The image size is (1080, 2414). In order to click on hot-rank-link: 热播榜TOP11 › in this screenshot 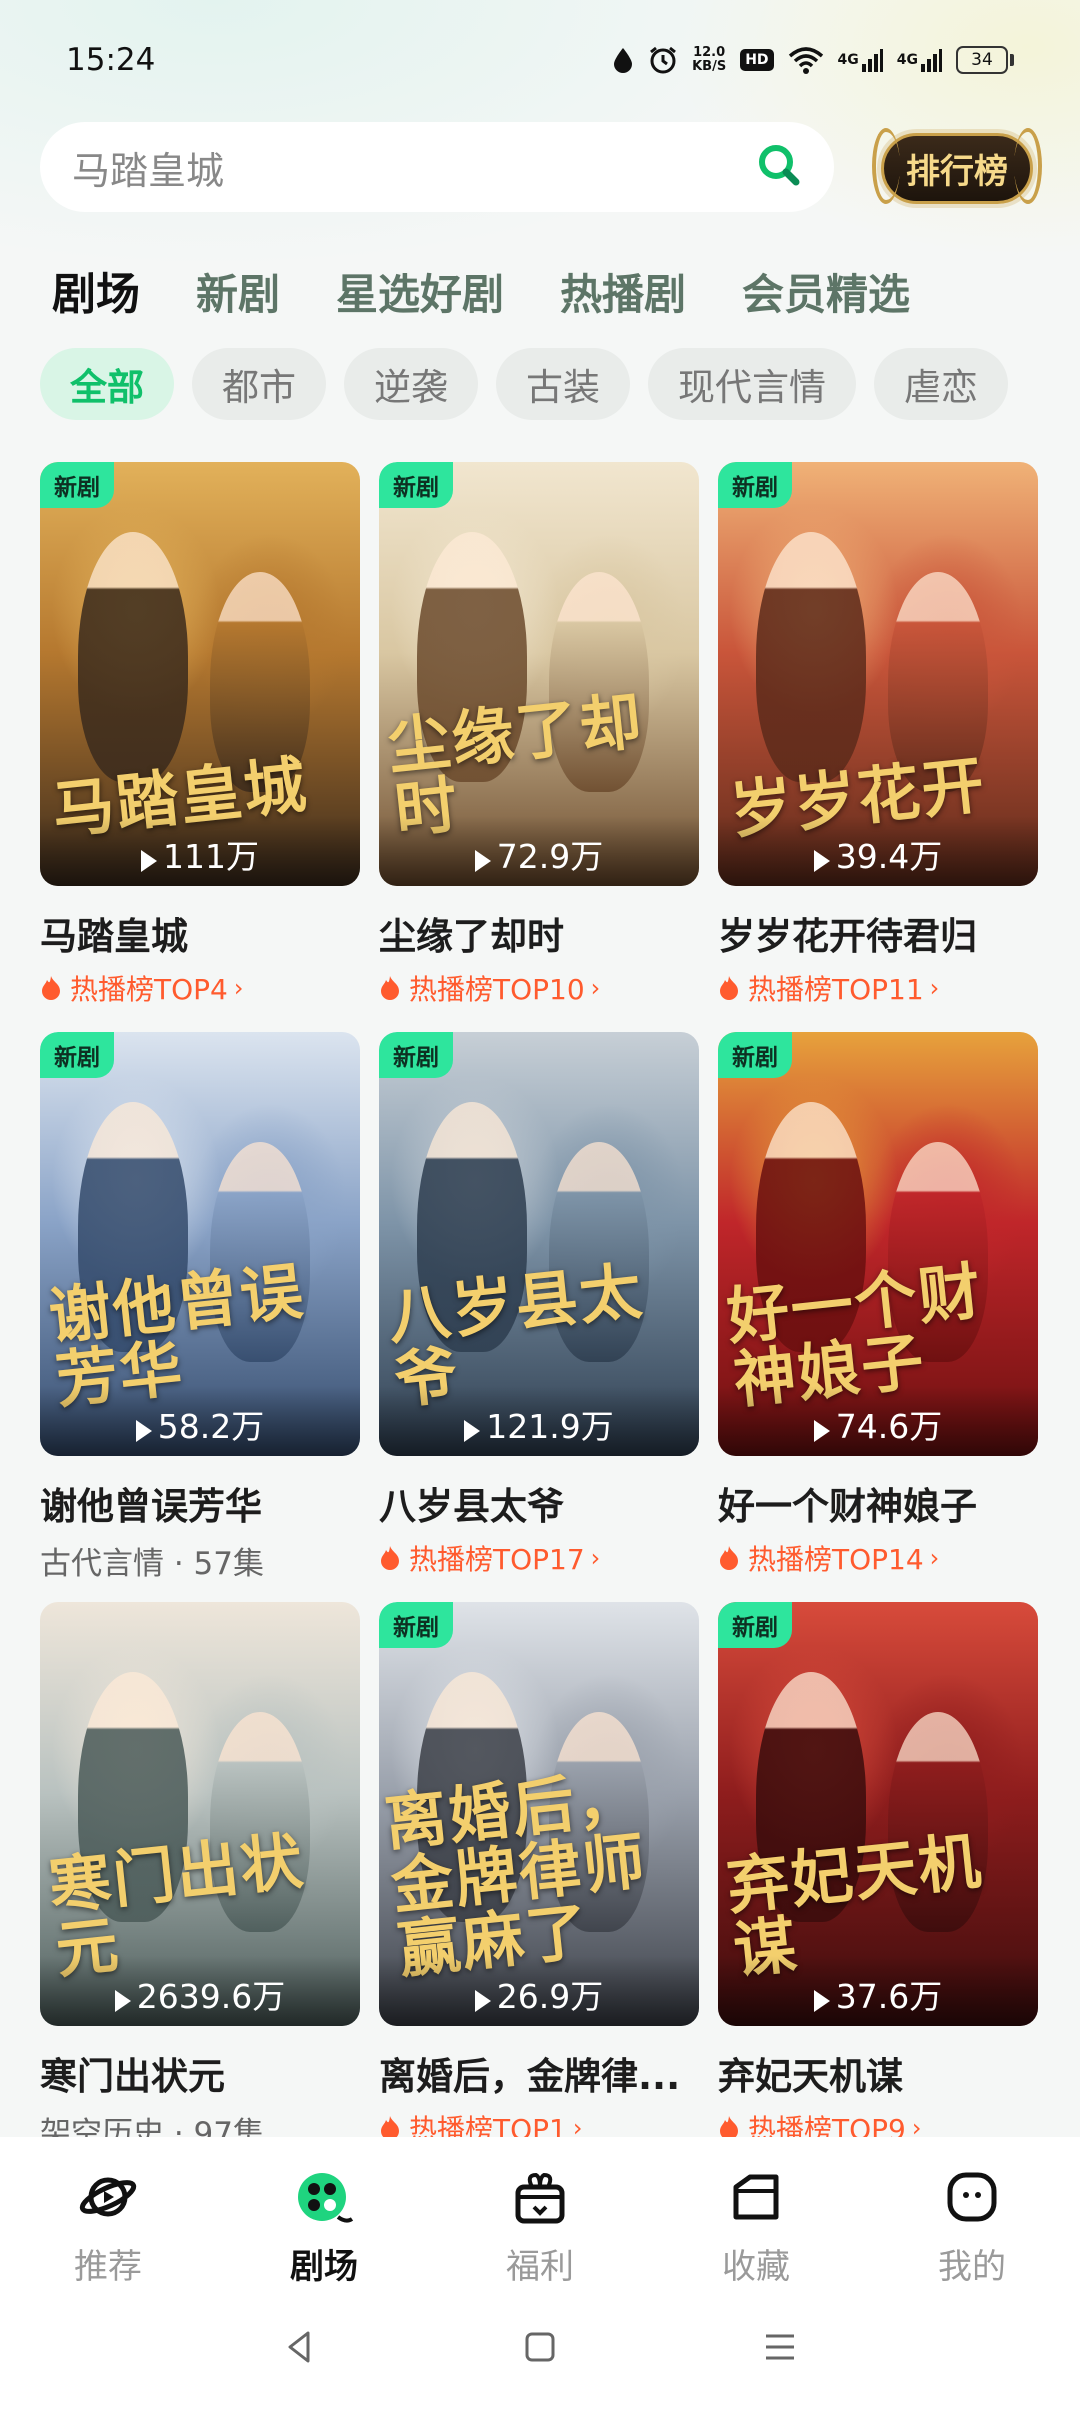, I will do `click(878, 988)`.